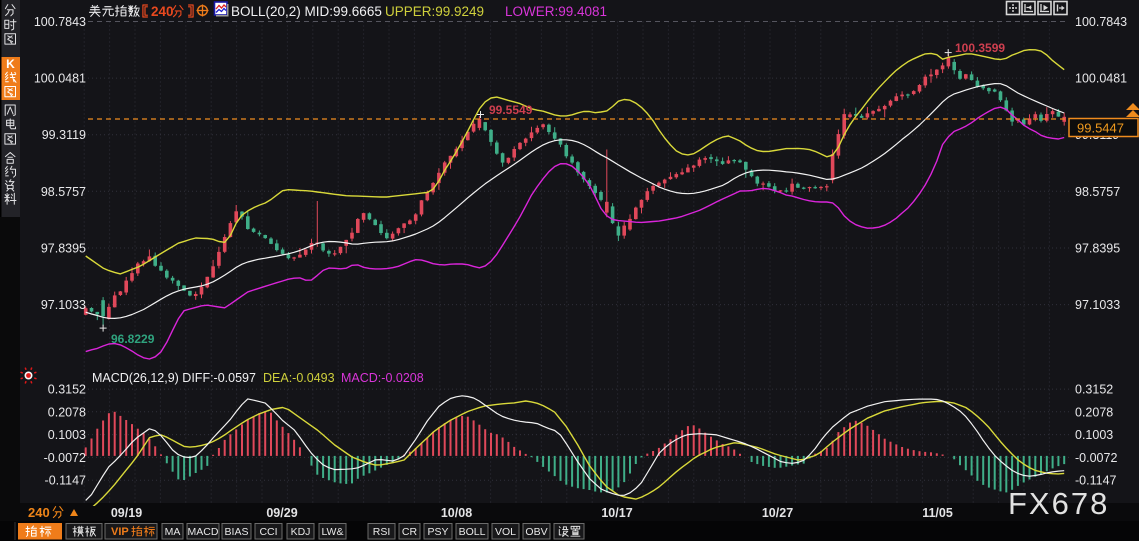 This screenshot has width=1139, height=541. Describe the element at coordinates (556, 11) in the screenshot. I see `svg-text: LOWER:99.4081` at that location.